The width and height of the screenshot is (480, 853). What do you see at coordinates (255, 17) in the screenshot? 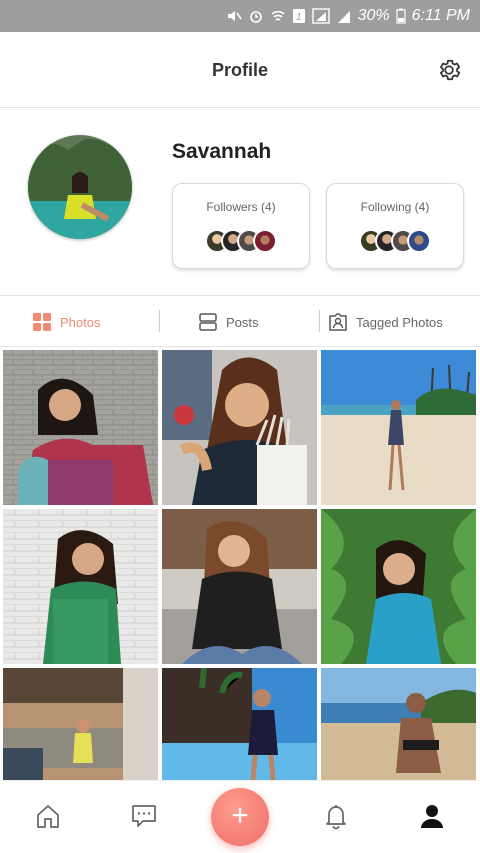
I see `alarm-icon` at bounding box center [255, 17].